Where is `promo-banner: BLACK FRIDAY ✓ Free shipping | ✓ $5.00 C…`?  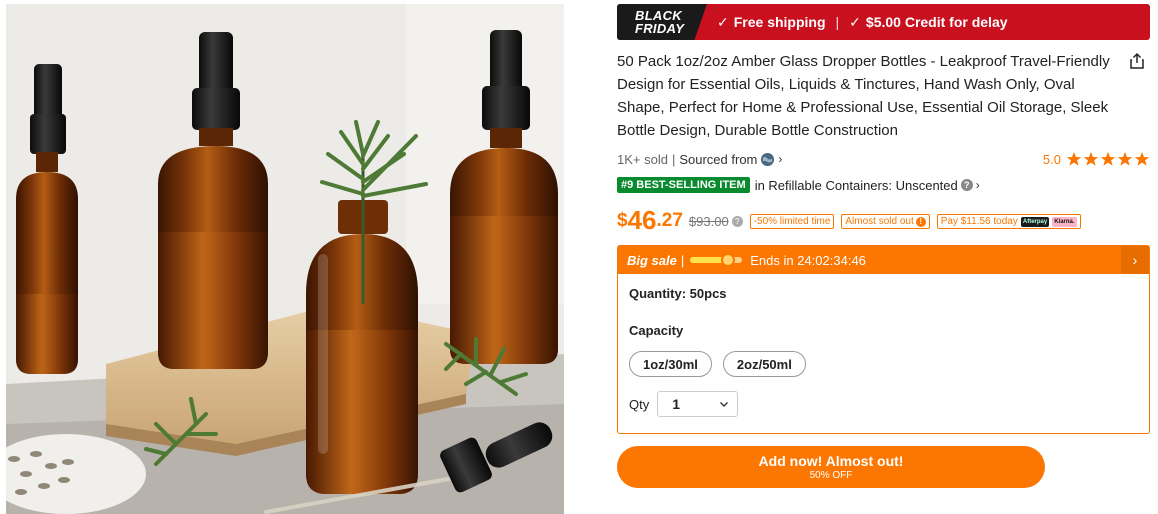
promo-banner: BLACK FRIDAY ✓ Free shipping | ✓ $5.00 C… is located at coordinates (883, 22).